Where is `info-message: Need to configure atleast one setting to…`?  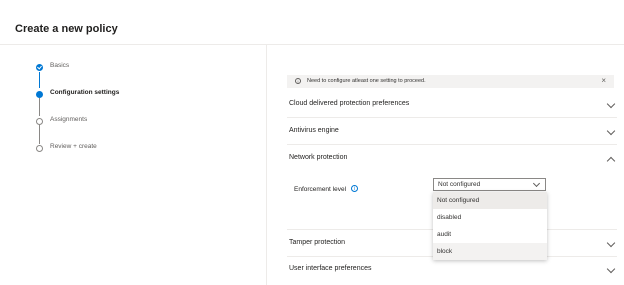
info-message: Need to configure atleast one setting to… is located at coordinates (366, 81).